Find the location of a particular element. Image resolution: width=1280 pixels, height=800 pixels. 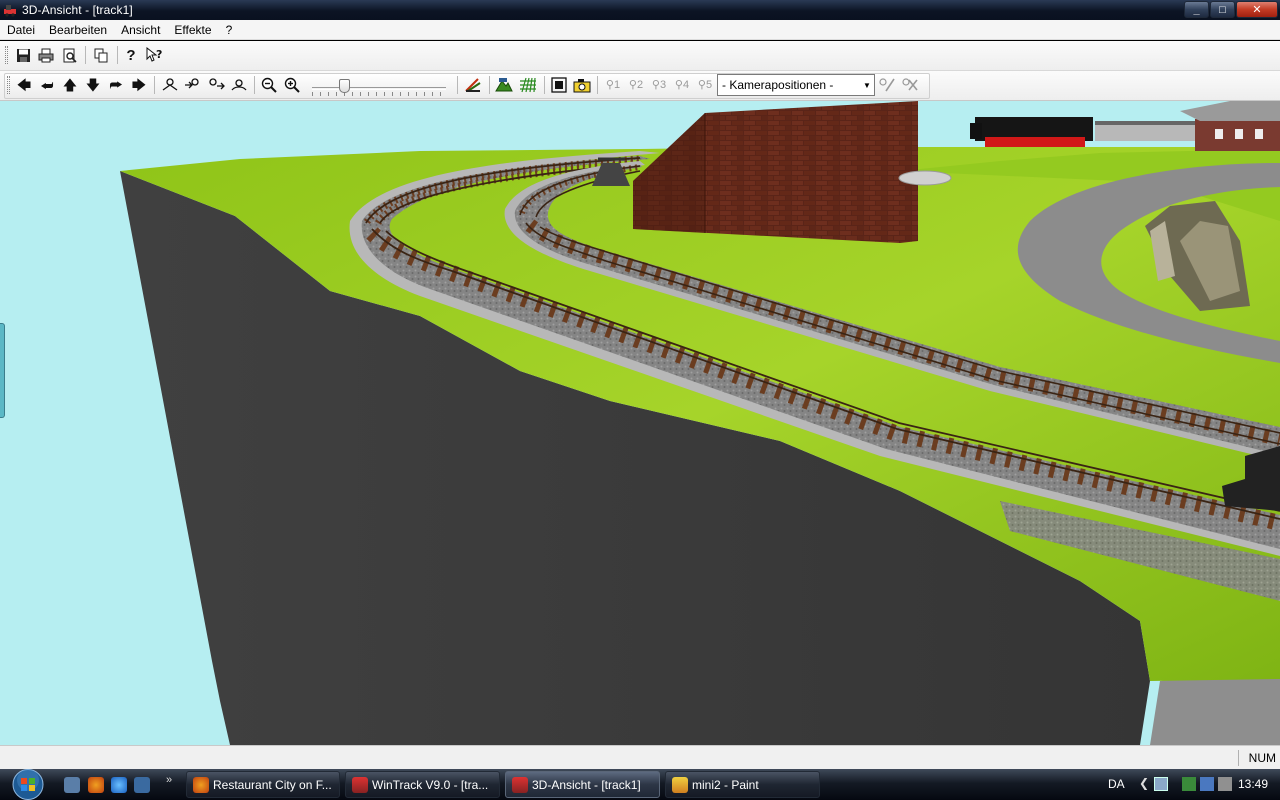

landscape-button is located at coordinates (504, 85).